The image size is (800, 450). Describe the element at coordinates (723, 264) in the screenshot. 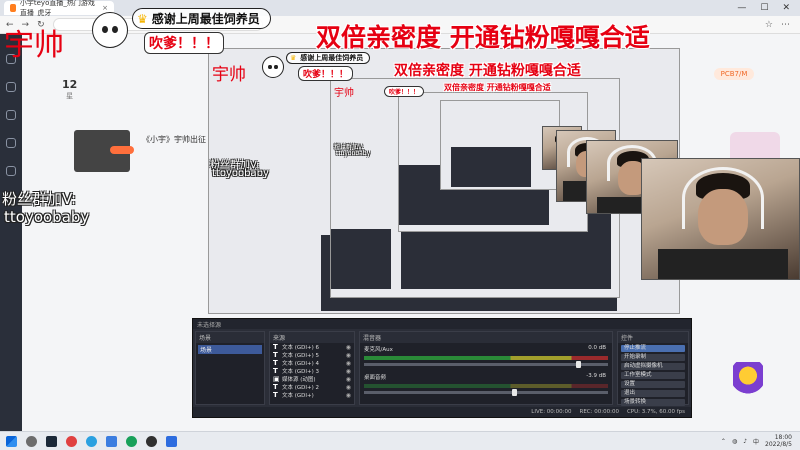

I see `cam-shirt` at that location.